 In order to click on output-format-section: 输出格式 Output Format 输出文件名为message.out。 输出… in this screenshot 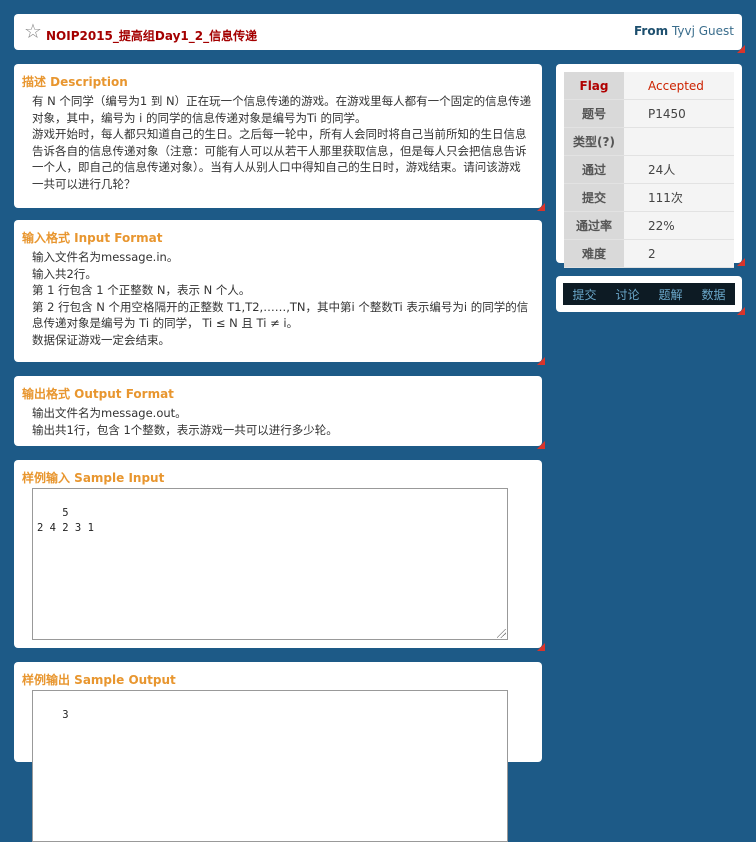, I will do `click(279, 412)`.